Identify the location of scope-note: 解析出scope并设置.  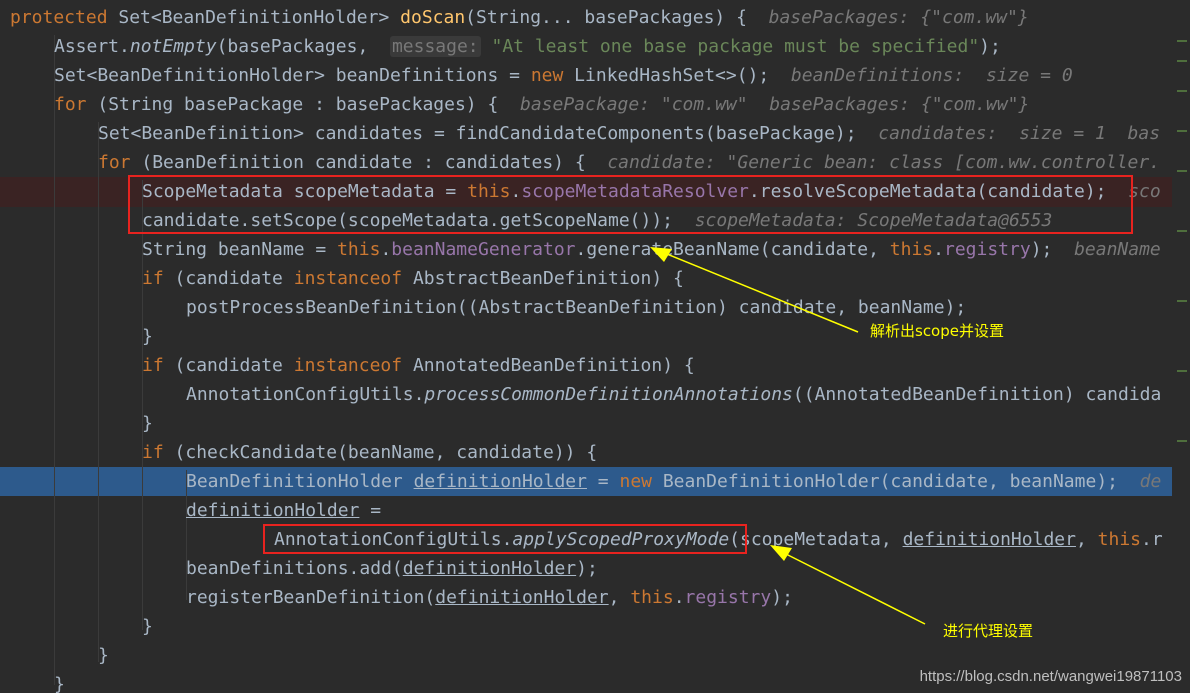
(937, 331).